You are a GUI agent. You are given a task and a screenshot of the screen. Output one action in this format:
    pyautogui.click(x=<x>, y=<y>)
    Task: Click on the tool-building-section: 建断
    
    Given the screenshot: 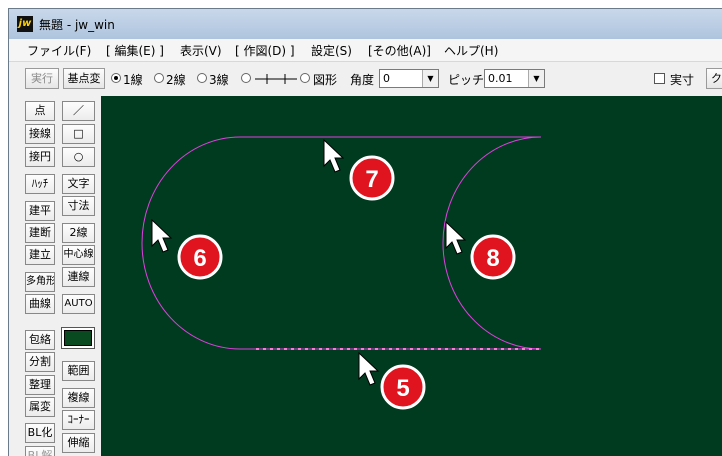 What is the action you would take?
    pyautogui.click(x=40, y=233)
    